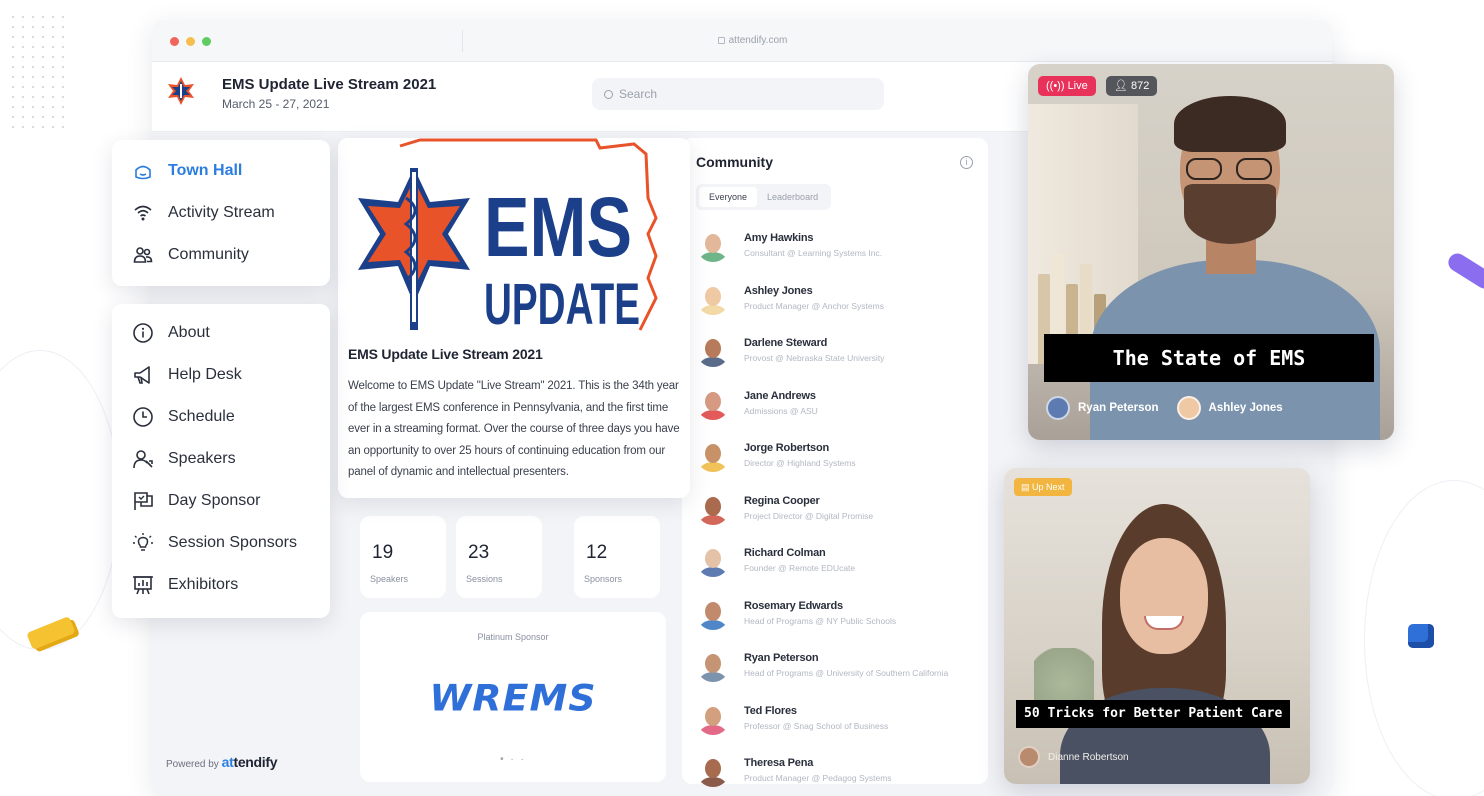  Describe the element at coordinates (793, 606) in the screenshot. I see `member-name: Rosemary Edwards` at that location.